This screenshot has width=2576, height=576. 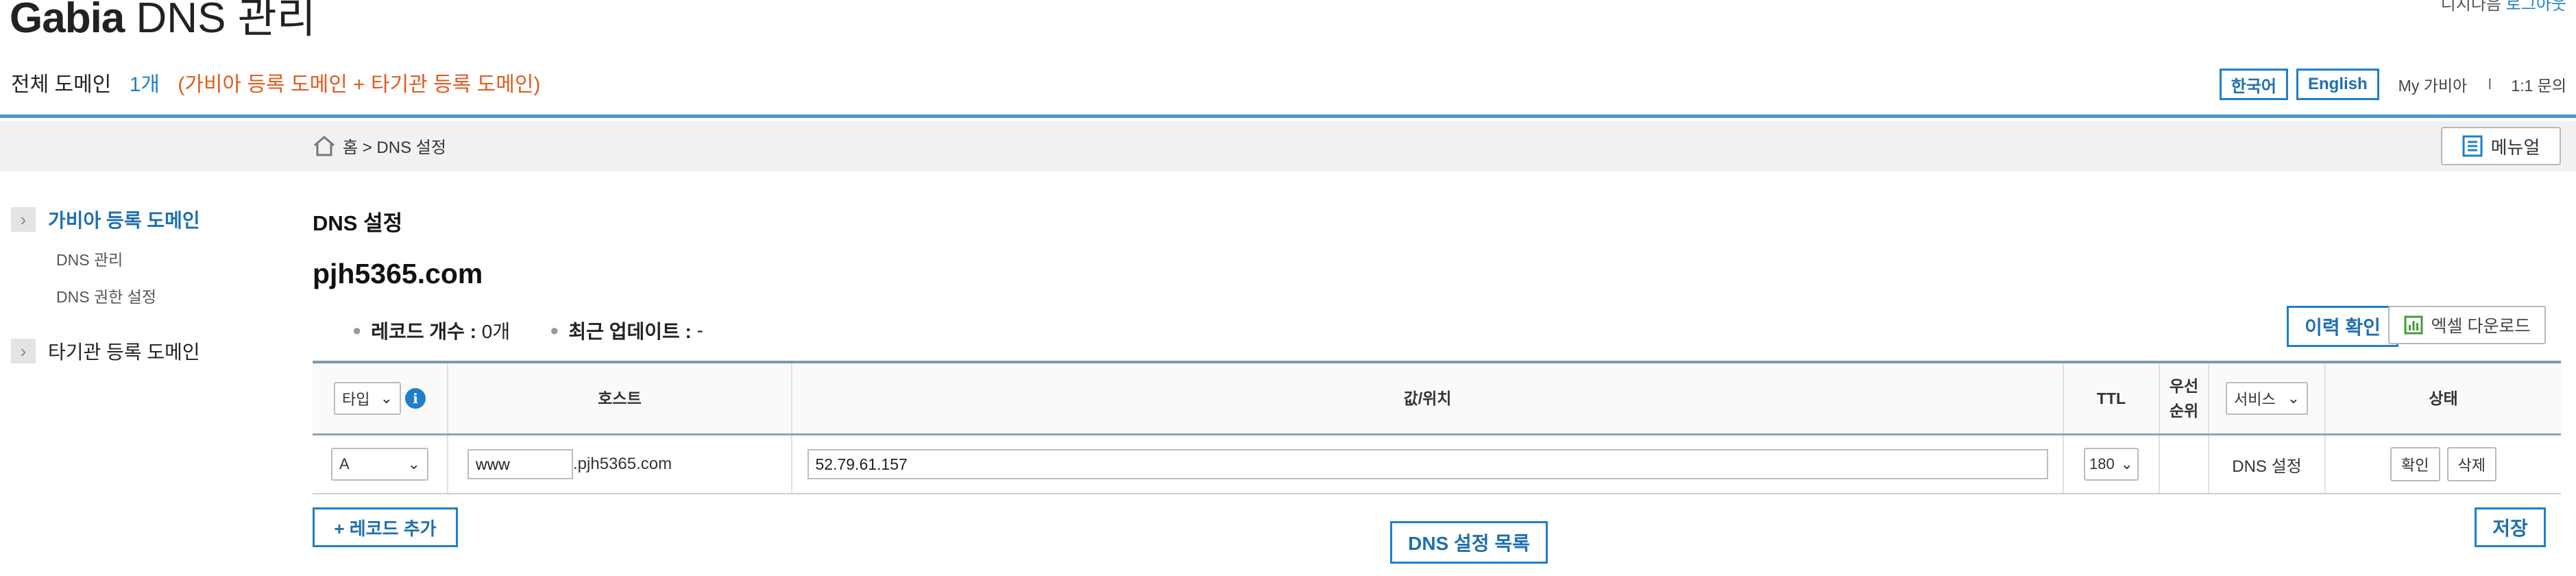 I want to click on host-input: www, so click(x=520, y=464).